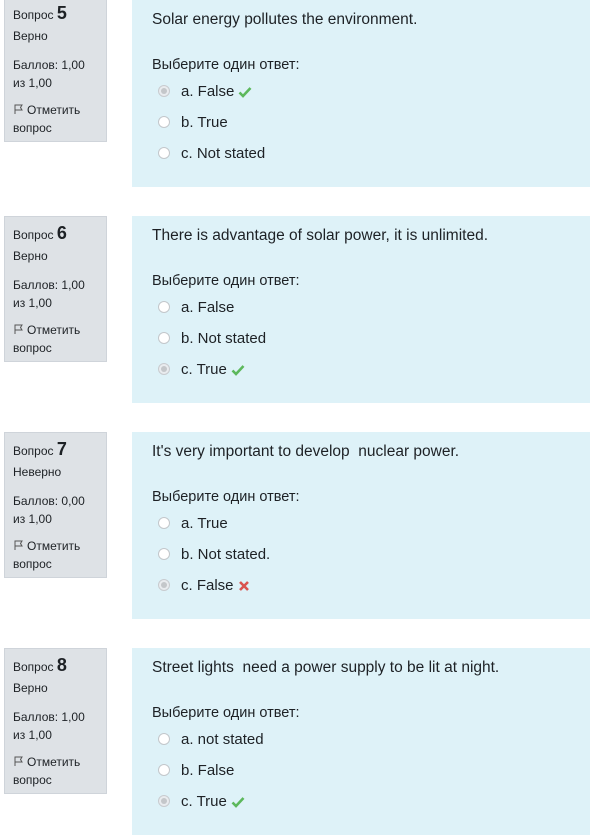 The image size is (590, 835). What do you see at coordinates (207, 585) in the screenshot?
I see `answer-label: c. False` at bounding box center [207, 585].